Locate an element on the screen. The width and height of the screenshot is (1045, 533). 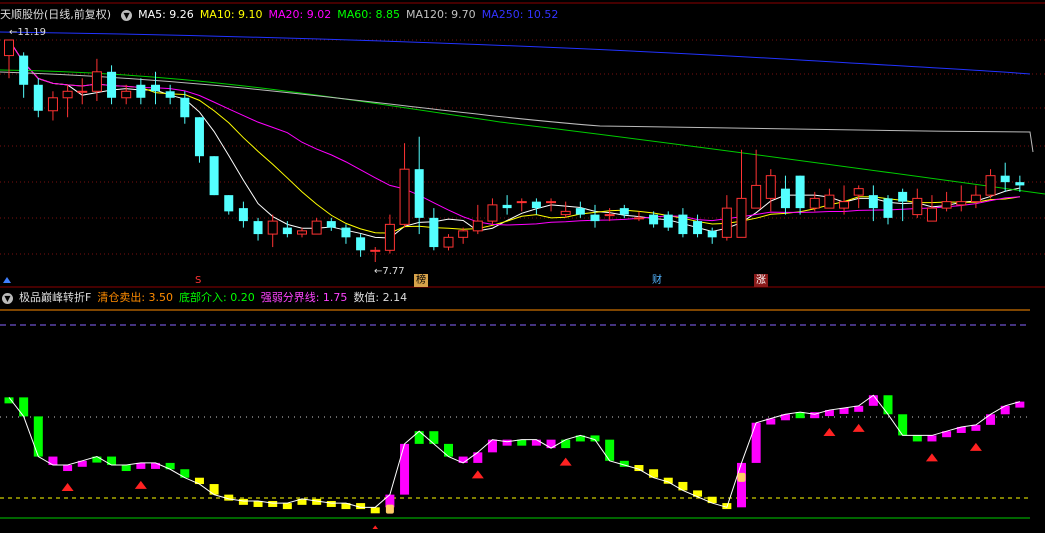
marker-cai: 财 is located at coordinates (657, 280).